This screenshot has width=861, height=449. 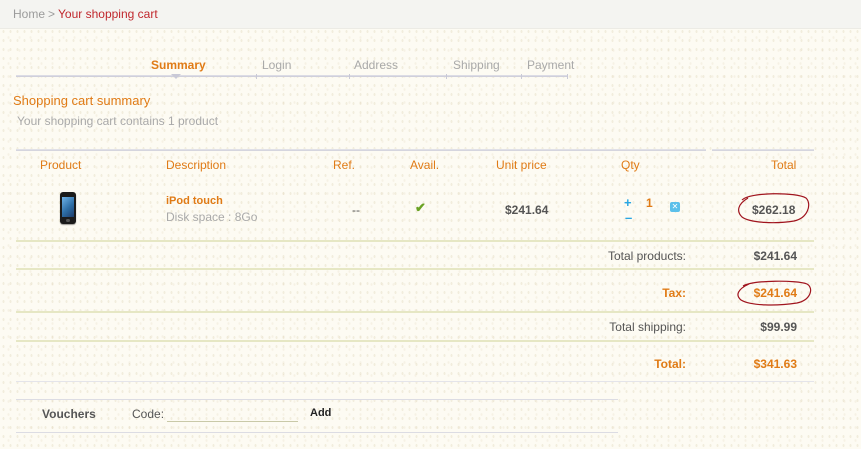 I want to click on tax-label: Tax:, so click(x=674, y=293).